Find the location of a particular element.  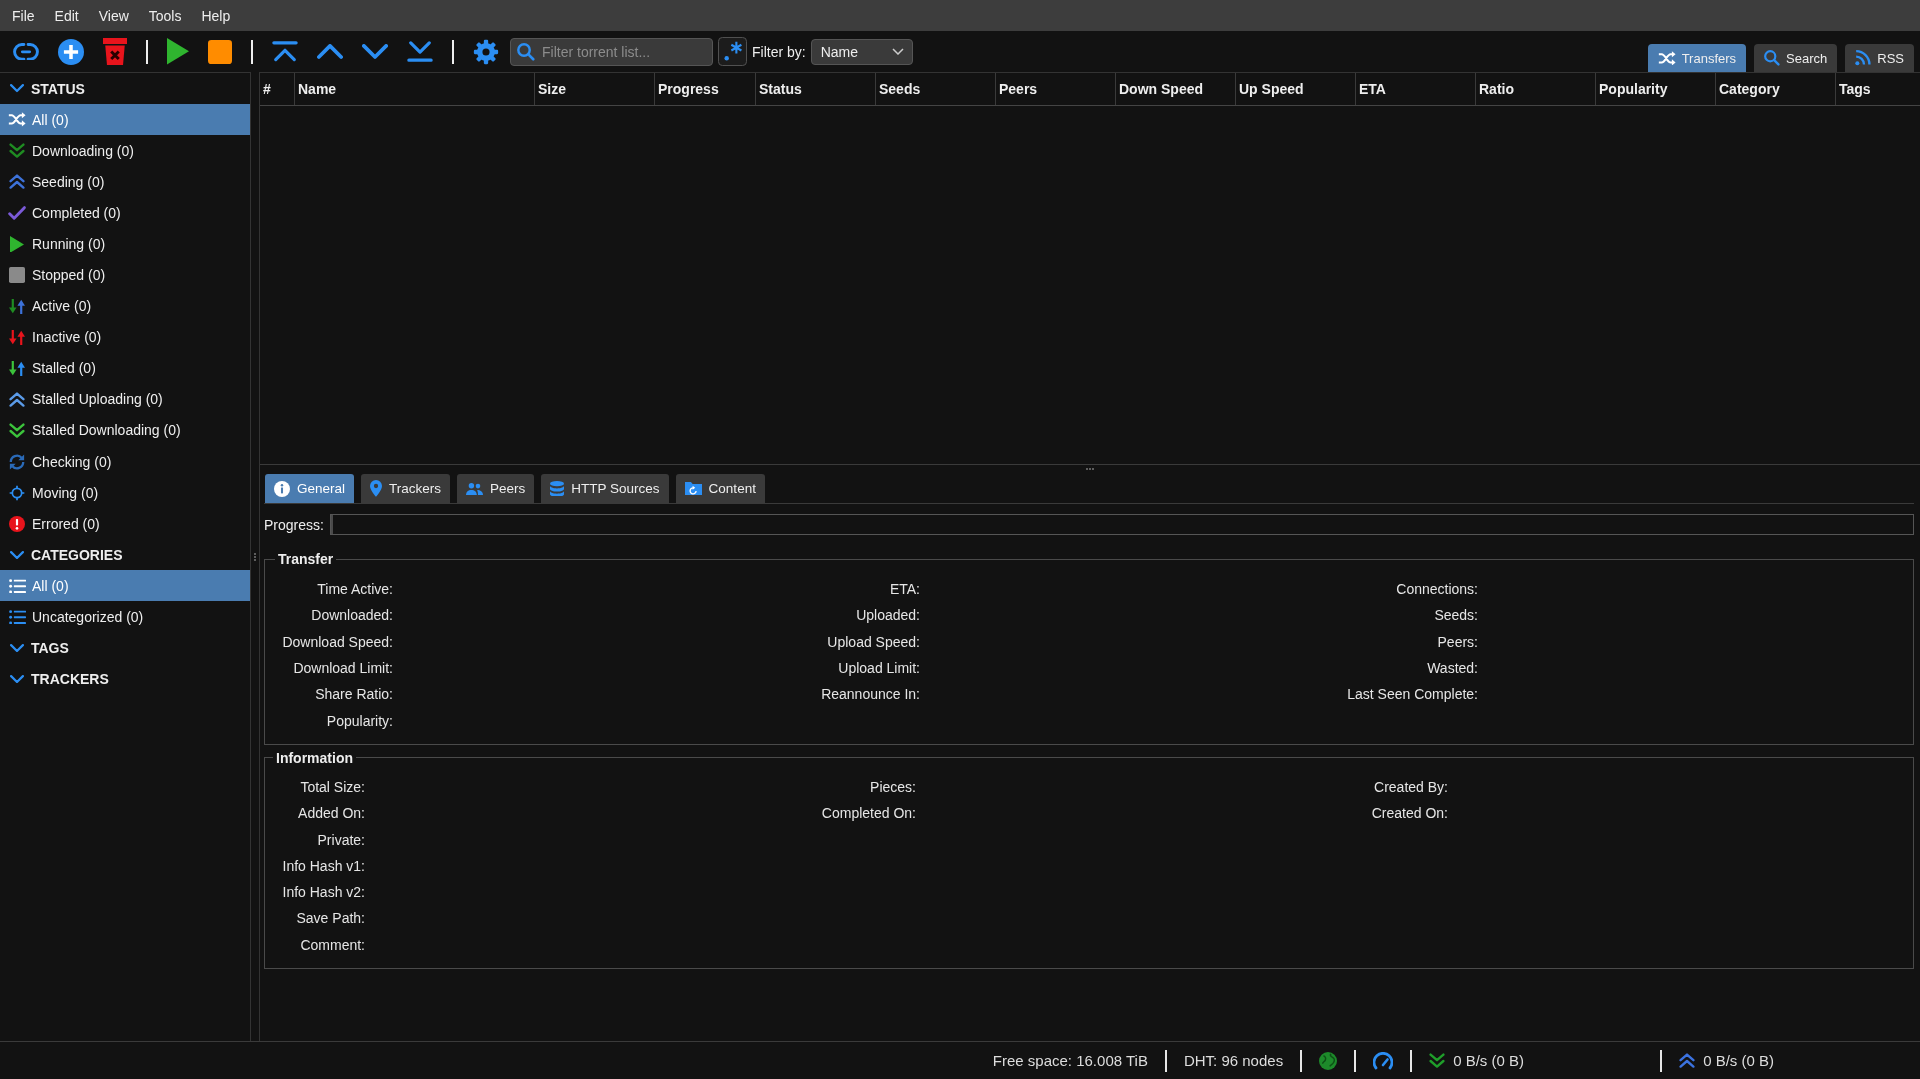

sidebar-item: Moving (0) is located at coordinates (125, 493).